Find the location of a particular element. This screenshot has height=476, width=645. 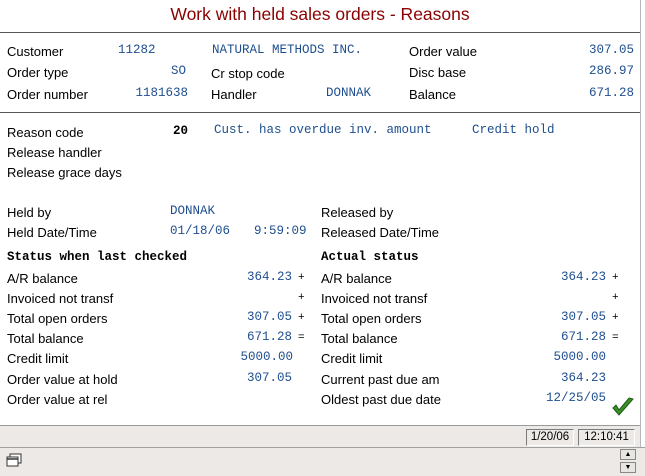

lc-ar-sign: + is located at coordinates (301, 278).